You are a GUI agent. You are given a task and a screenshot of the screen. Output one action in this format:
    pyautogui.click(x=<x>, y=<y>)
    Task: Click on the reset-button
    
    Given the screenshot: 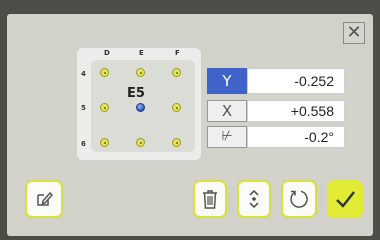 What is the action you would take?
    pyautogui.click(x=299, y=199)
    